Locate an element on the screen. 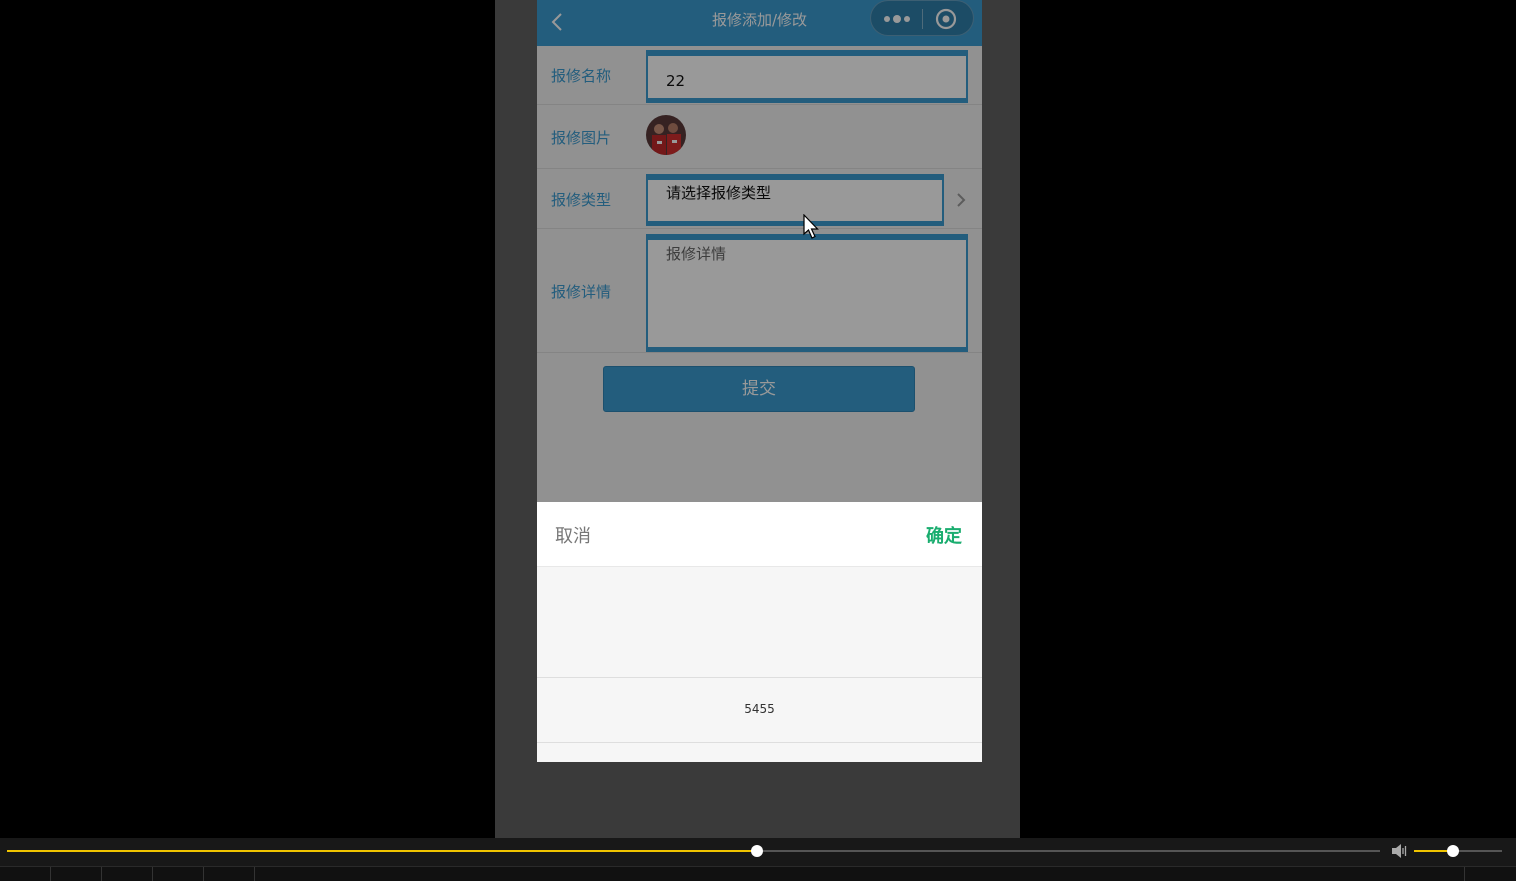 This screenshot has width=1516, height=881. picker-indicator-top is located at coordinates (759, 677).